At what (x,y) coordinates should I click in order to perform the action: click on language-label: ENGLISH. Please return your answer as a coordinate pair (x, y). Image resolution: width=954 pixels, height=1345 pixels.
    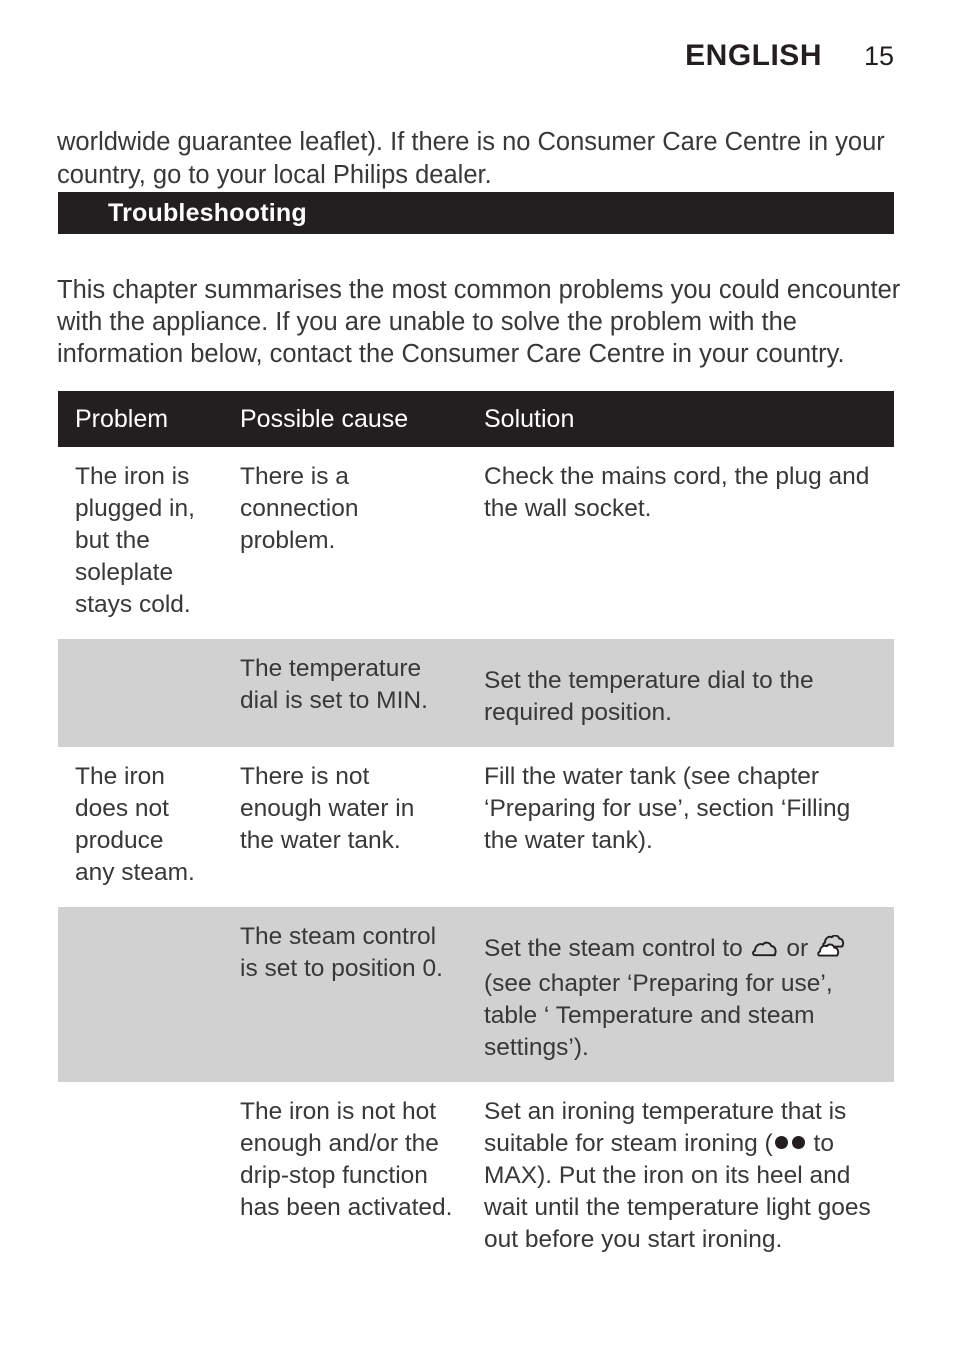
    Looking at the image, I should click on (753, 55).